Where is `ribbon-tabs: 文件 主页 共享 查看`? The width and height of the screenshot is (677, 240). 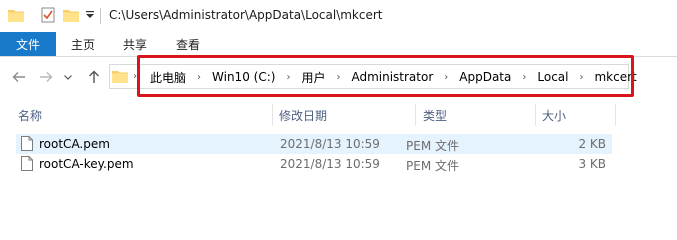 ribbon-tabs: 文件 主页 共享 查看 is located at coordinates (338, 44).